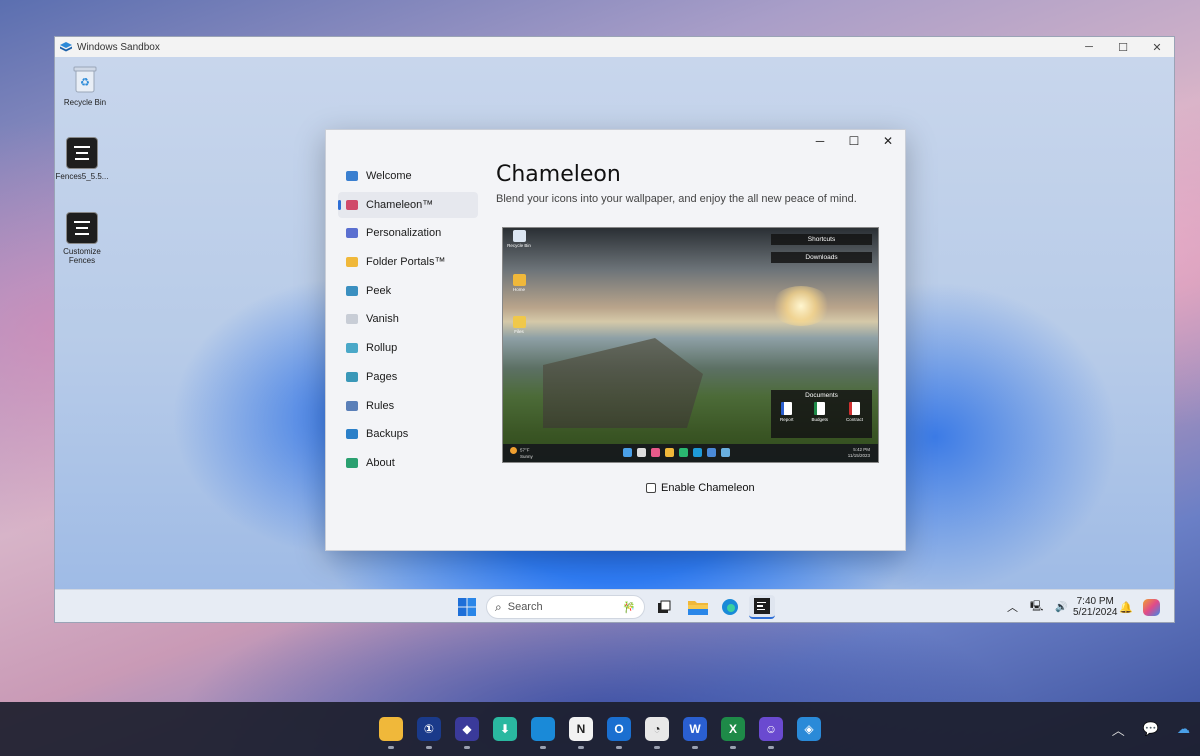  What do you see at coordinates (558, 174) in the screenshot?
I see `page-title: Chameleon` at bounding box center [558, 174].